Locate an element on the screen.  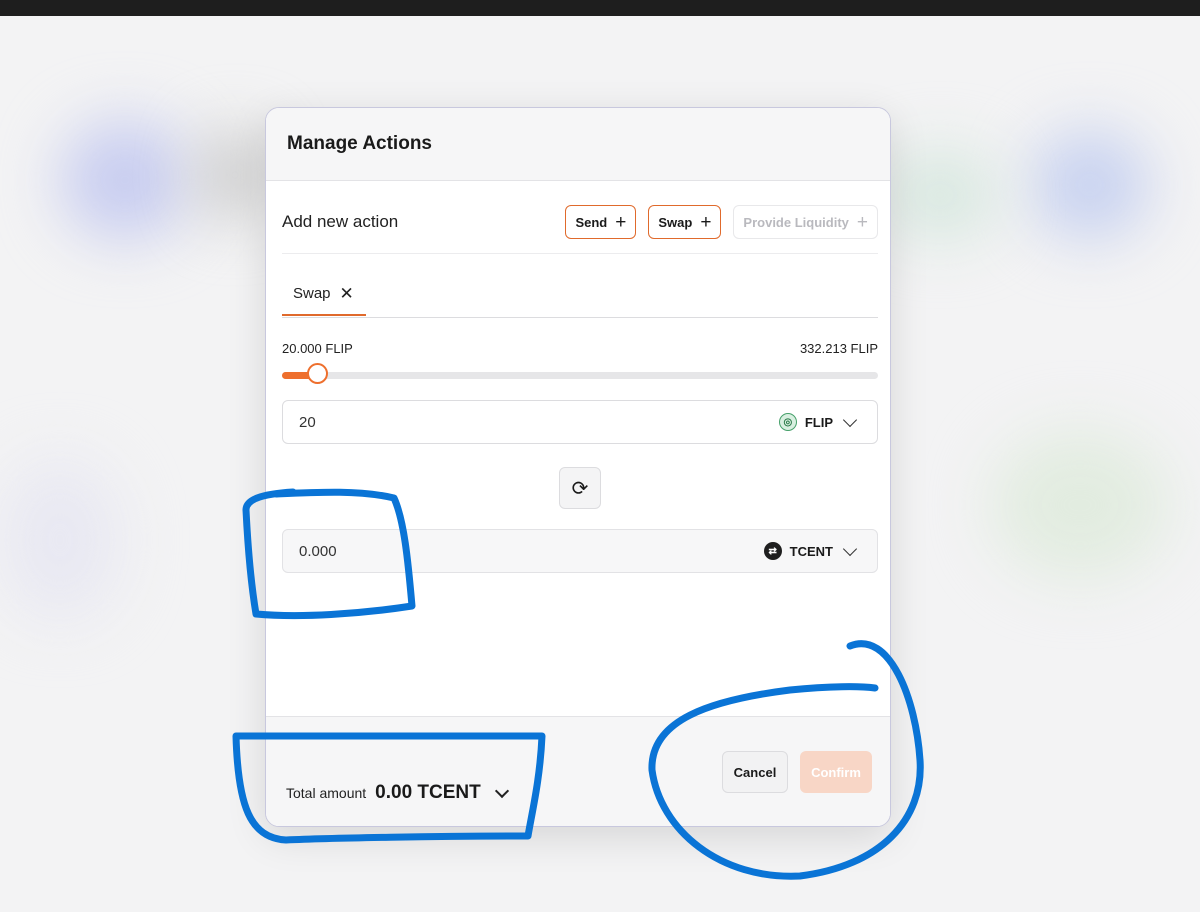
to-amount-field: 0.000 ⇄ TCENT is located at coordinates (580, 551).